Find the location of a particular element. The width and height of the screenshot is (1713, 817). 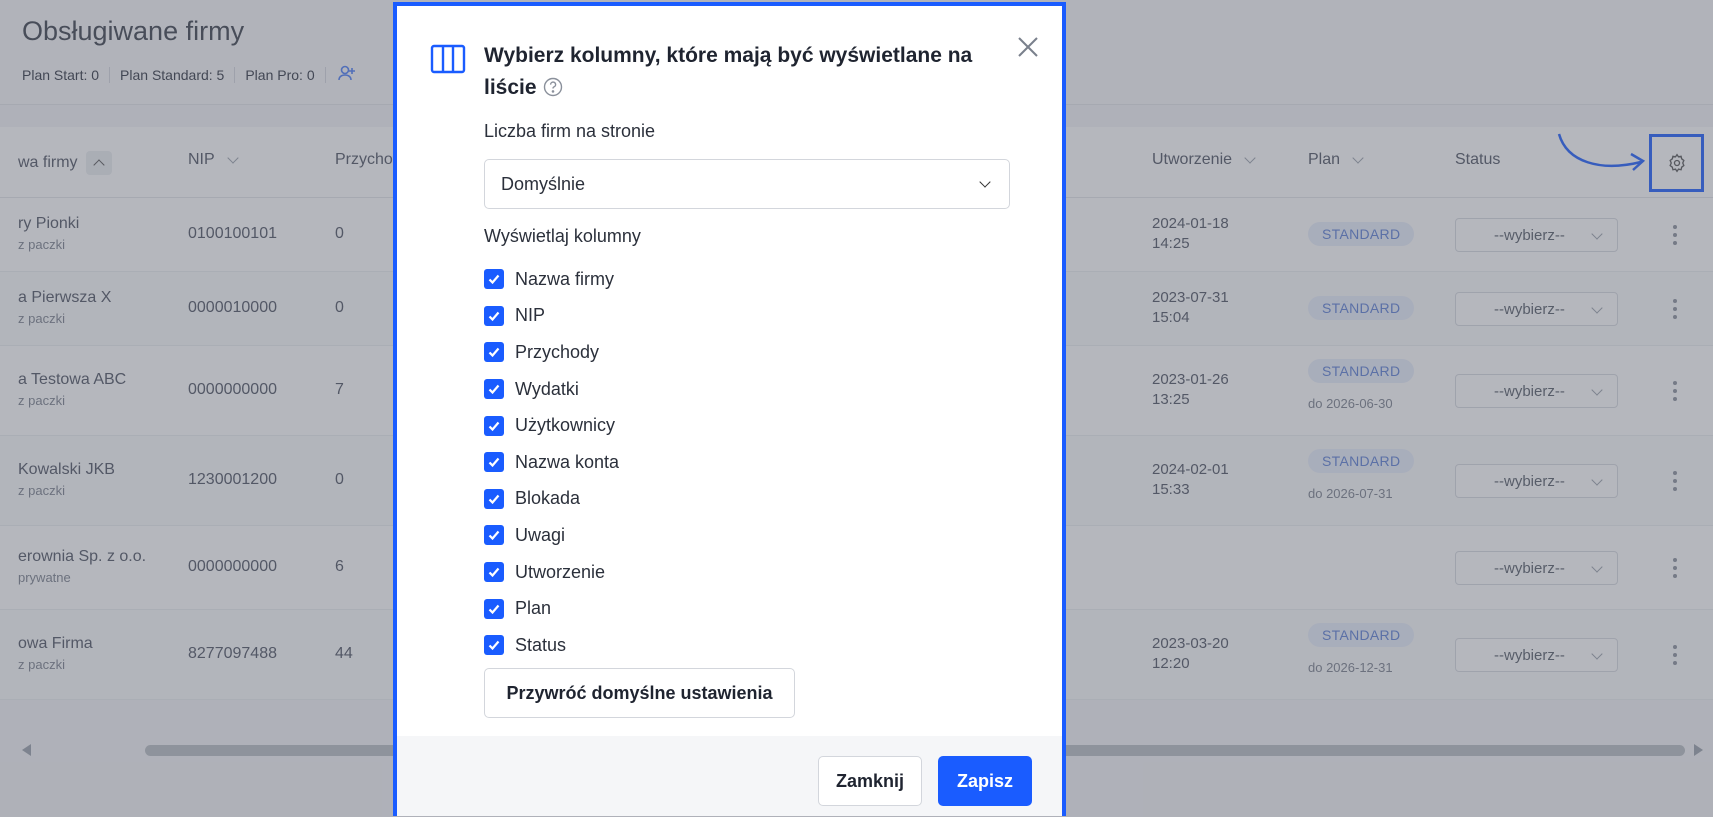

column-option-label: Wydatki is located at coordinates (547, 388).